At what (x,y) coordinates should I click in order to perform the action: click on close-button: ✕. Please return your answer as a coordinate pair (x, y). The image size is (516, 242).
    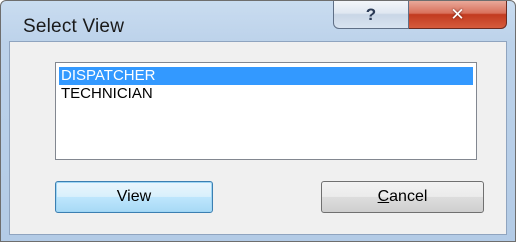
    Looking at the image, I should click on (458, 15).